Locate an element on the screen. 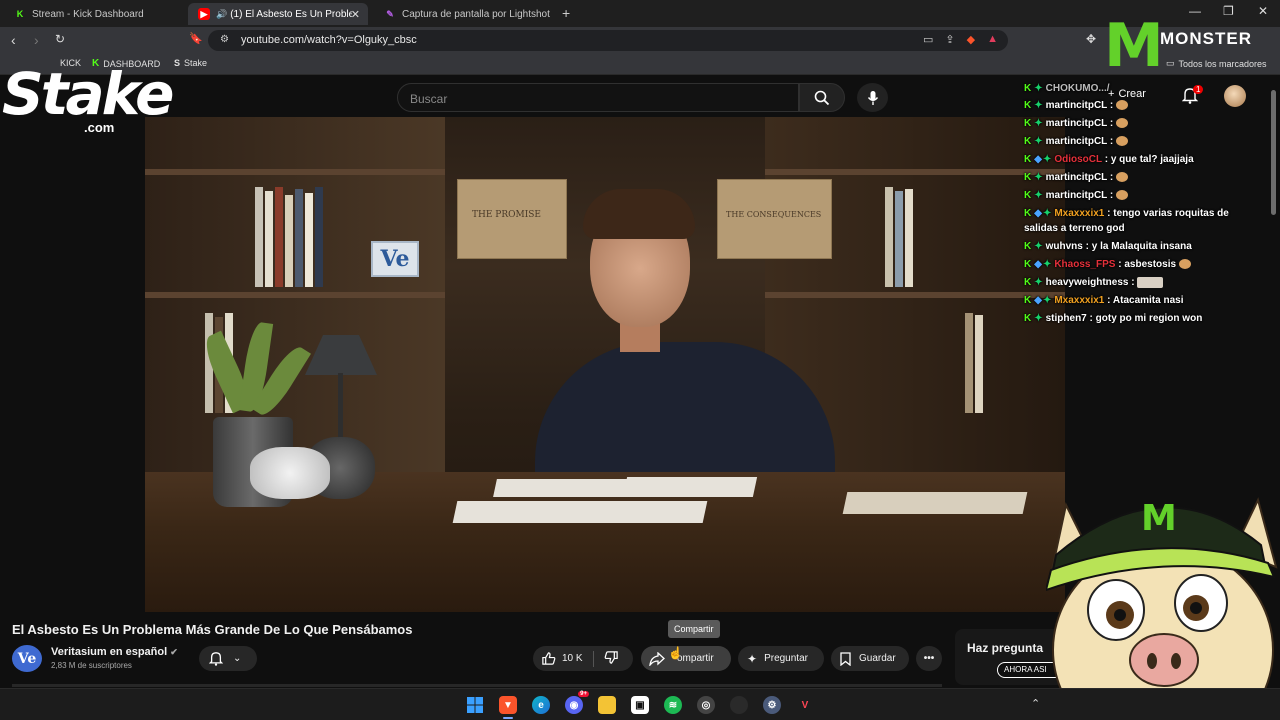 This screenshot has height=720, width=1280. chat-user: OdiosoCL is located at coordinates (1078, 159).